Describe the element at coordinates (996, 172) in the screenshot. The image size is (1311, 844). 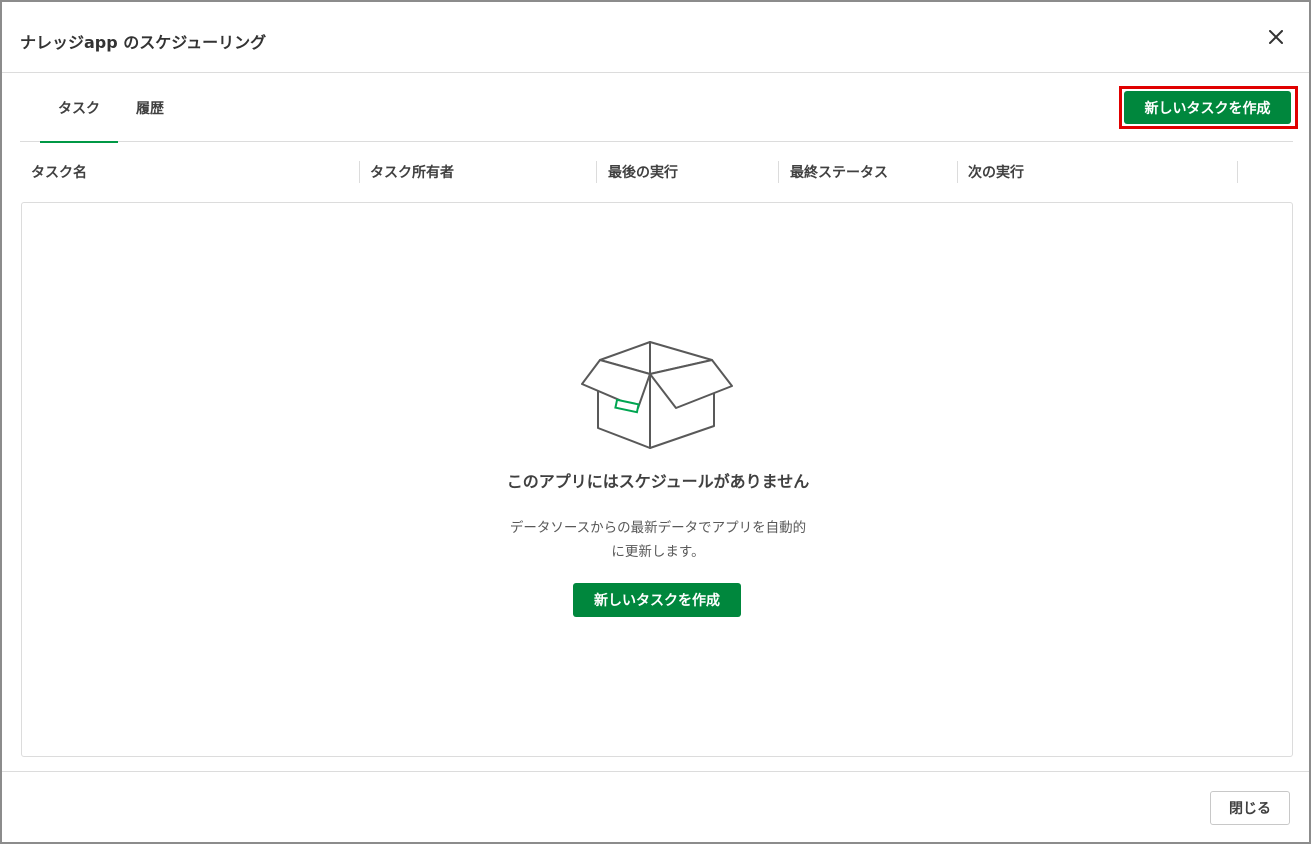
I see `column-next-run: 次の実行` at that location.